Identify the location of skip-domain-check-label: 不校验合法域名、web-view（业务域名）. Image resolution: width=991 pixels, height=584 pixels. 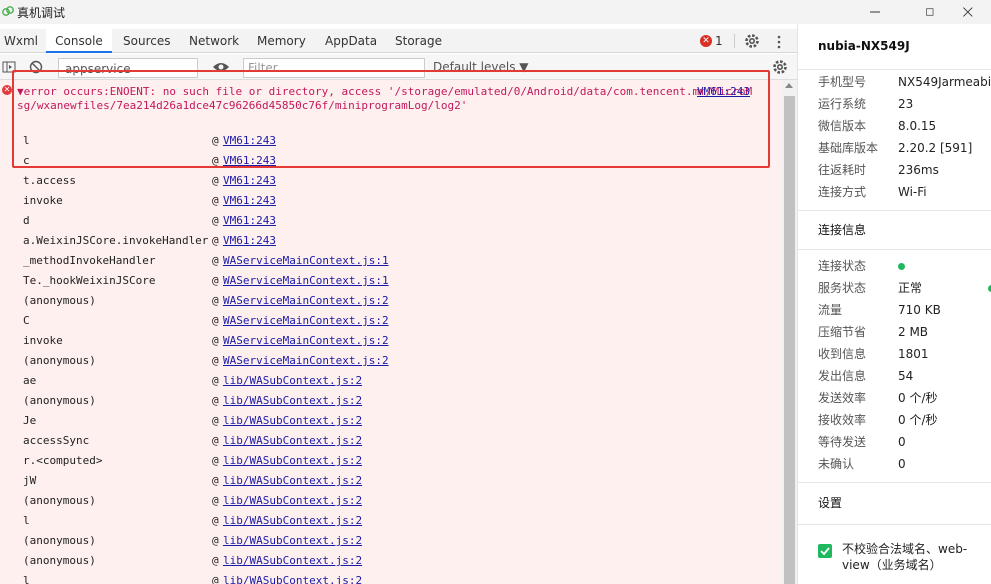
(914, 557).